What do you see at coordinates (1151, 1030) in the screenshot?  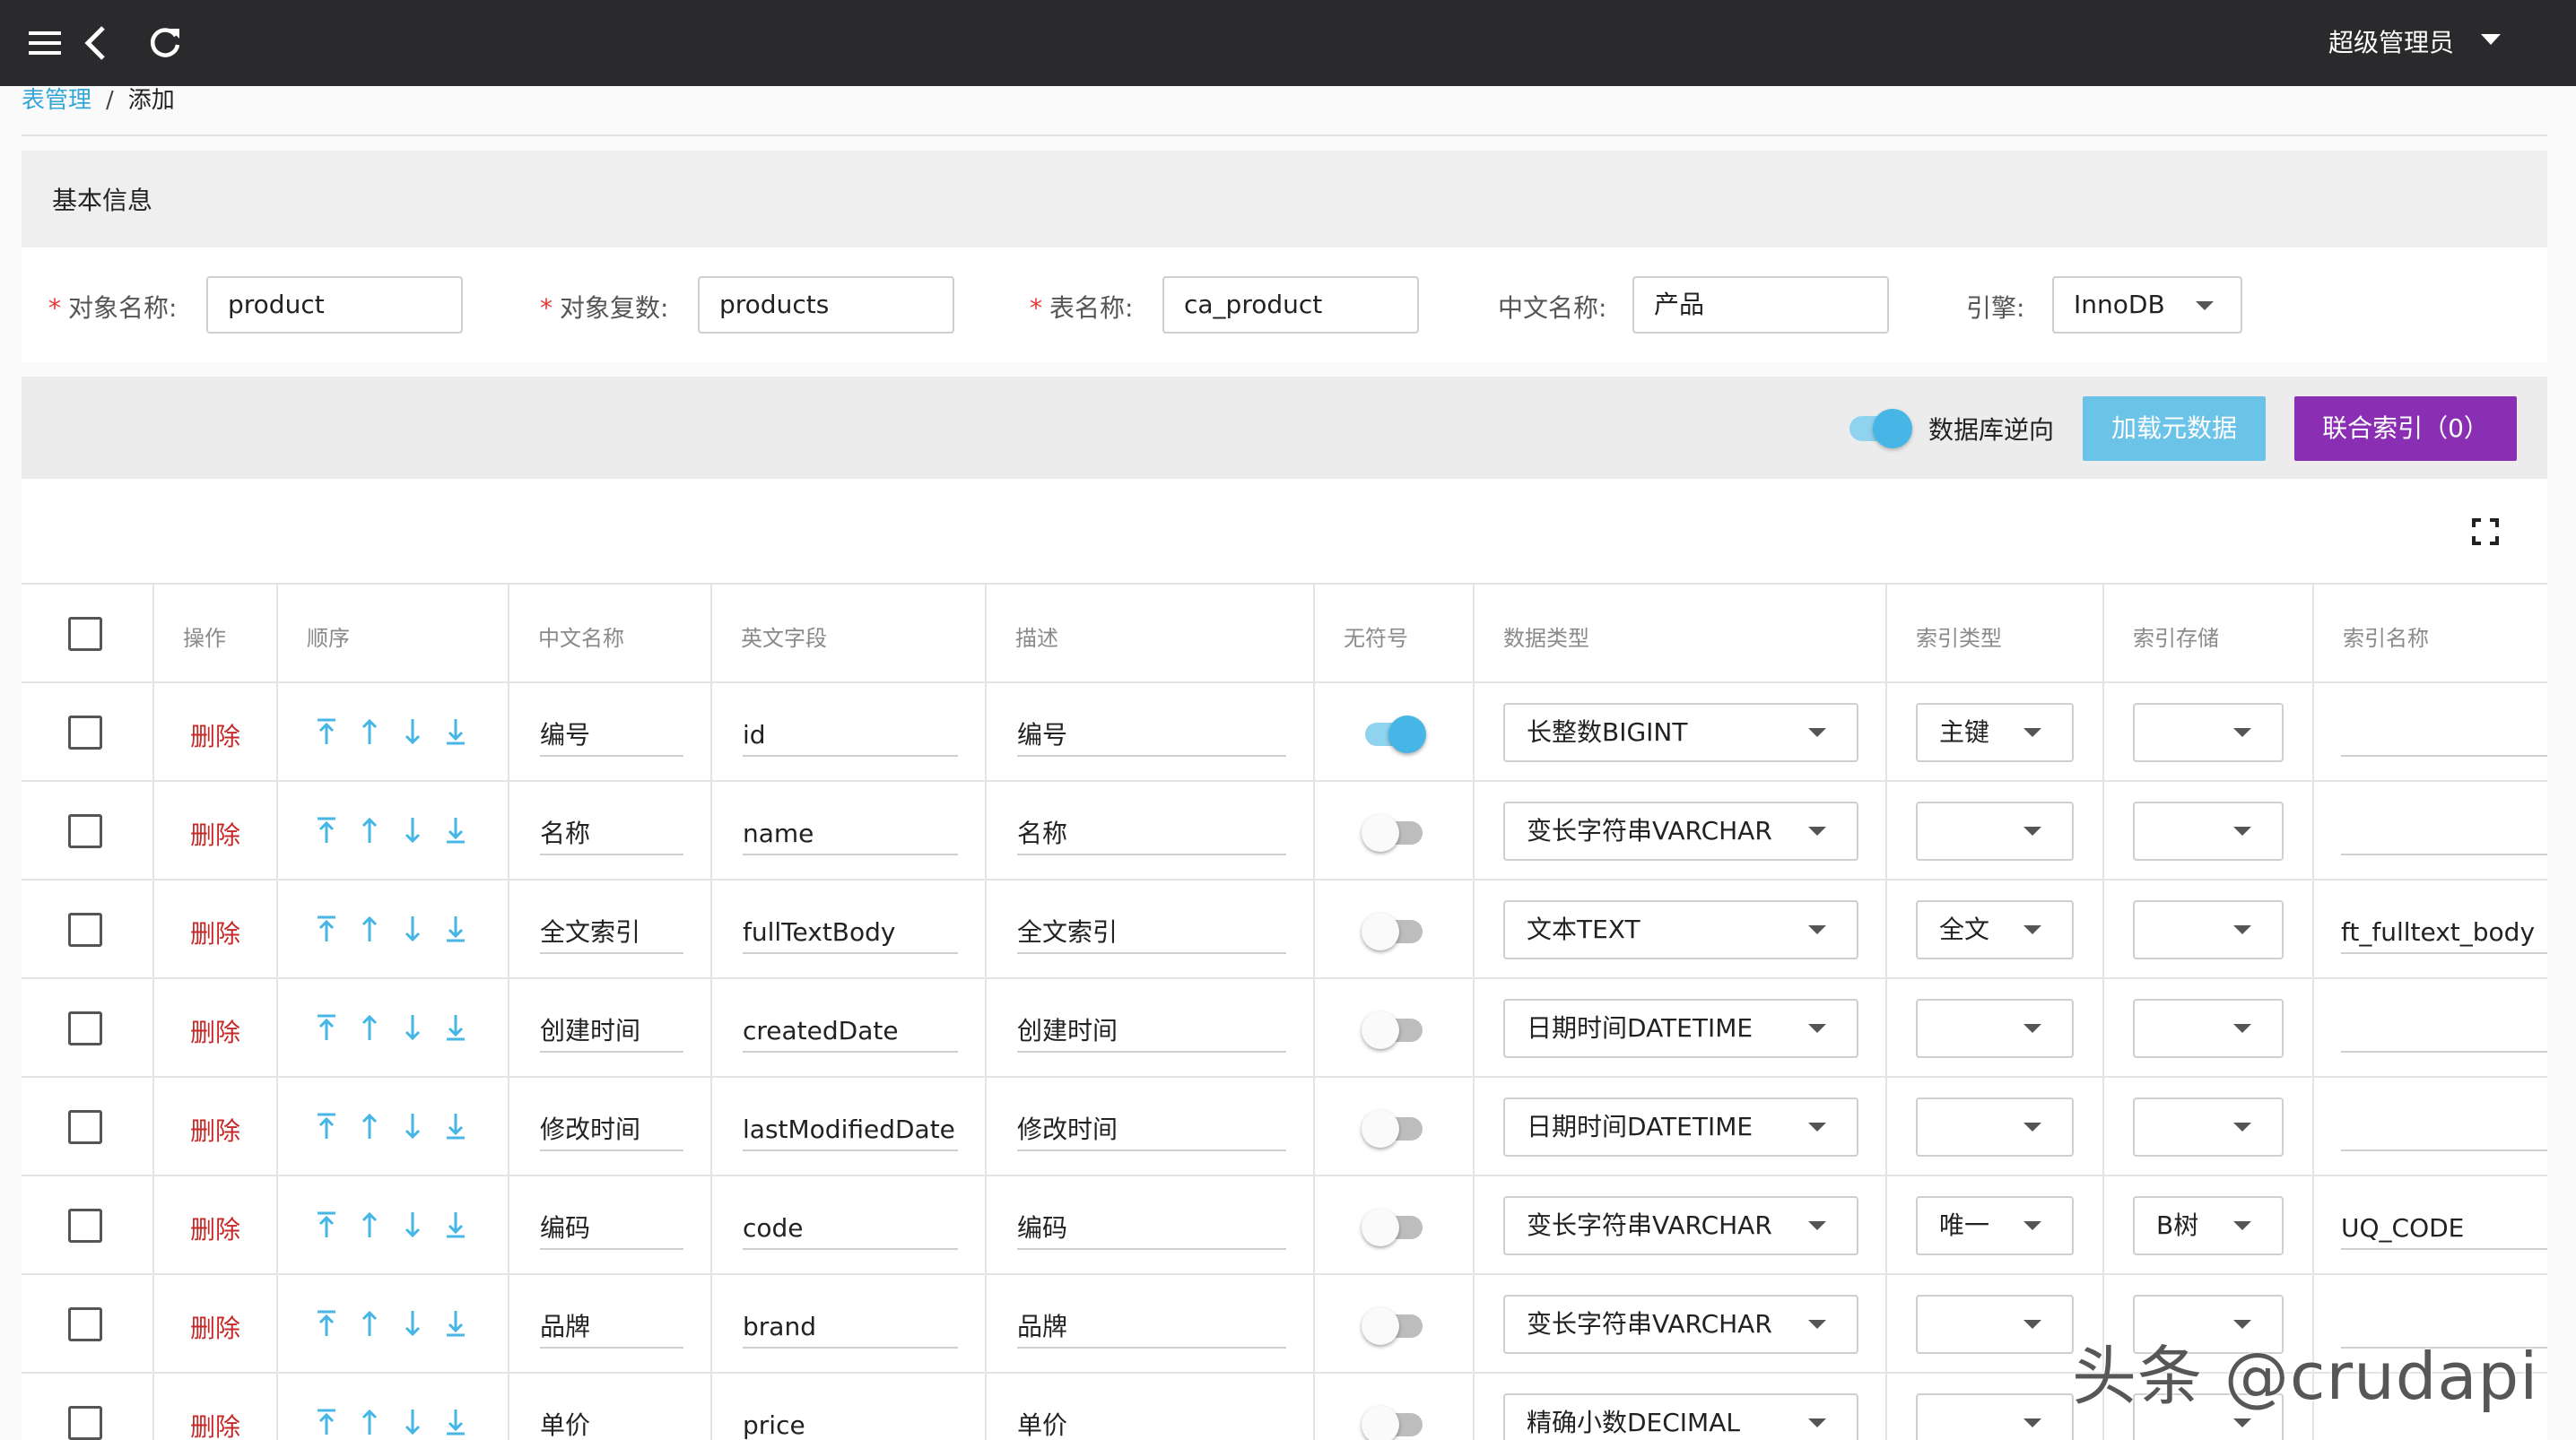 I see `description-field: 创建时间` at bounding box center [1151, 1030].